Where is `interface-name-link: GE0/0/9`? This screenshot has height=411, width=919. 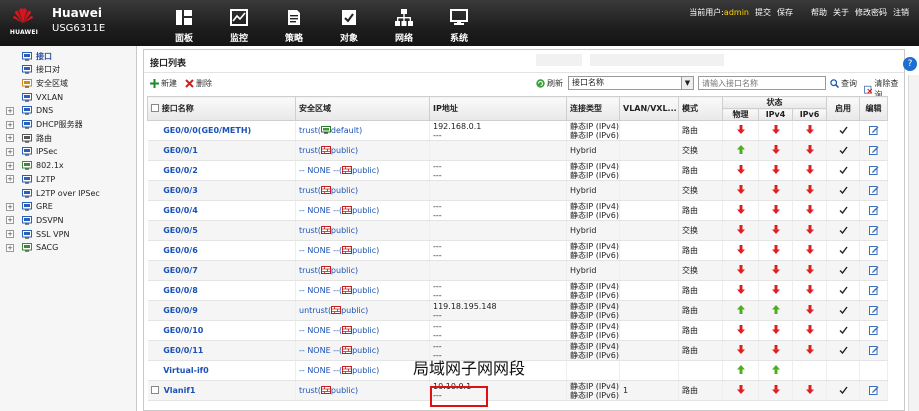 interface-name-link: GE0/0/9 is located at coordinates (180, 310).